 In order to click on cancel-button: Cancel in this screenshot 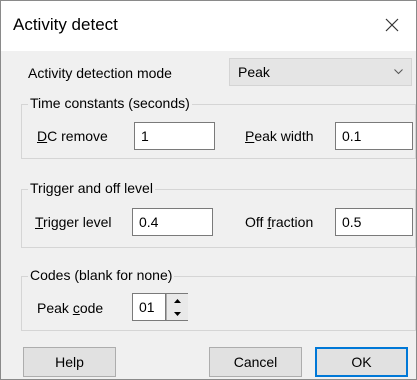, I will do `click(255, 362)`.